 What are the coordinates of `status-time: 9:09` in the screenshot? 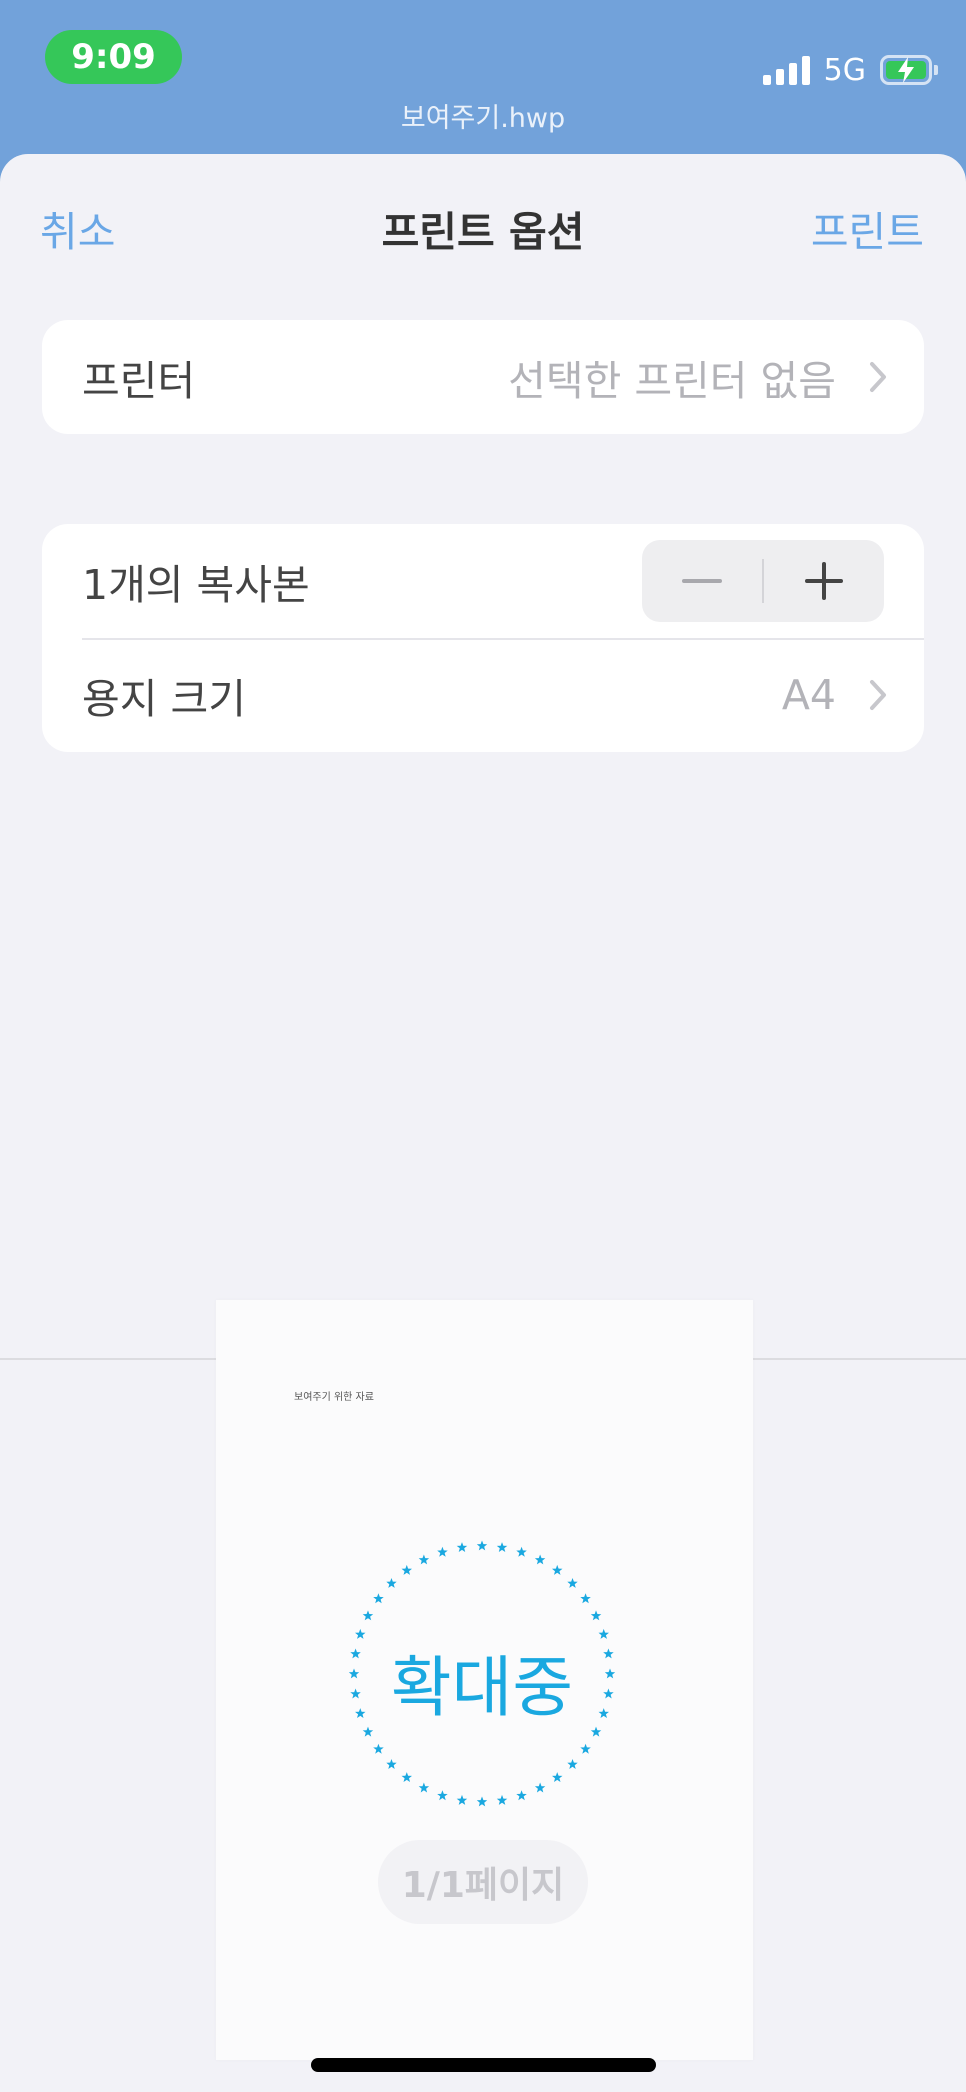 It's located at (113, 57).